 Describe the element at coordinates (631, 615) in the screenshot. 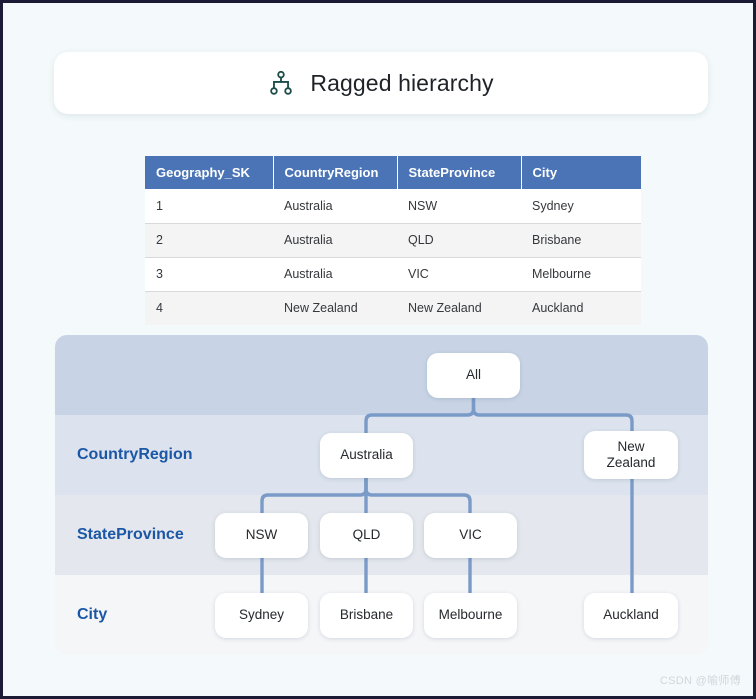

I see `node-auckland: Auckland` at that location.